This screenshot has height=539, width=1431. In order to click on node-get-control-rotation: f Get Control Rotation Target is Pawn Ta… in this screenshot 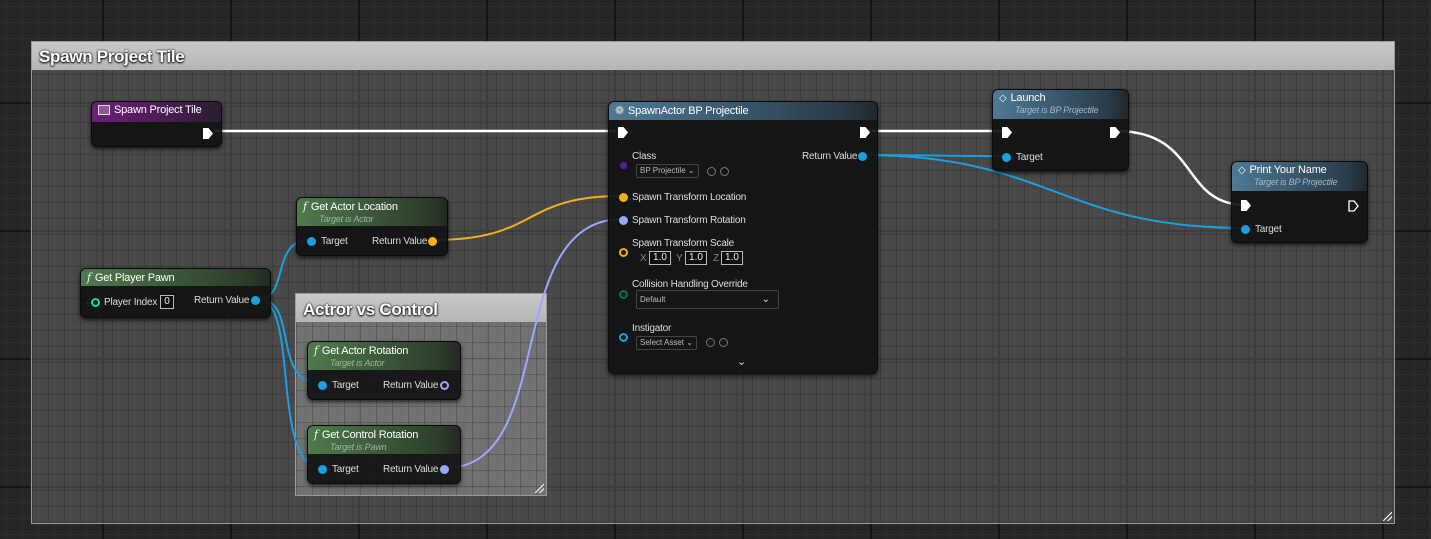, I will do `click(384, 454)`.